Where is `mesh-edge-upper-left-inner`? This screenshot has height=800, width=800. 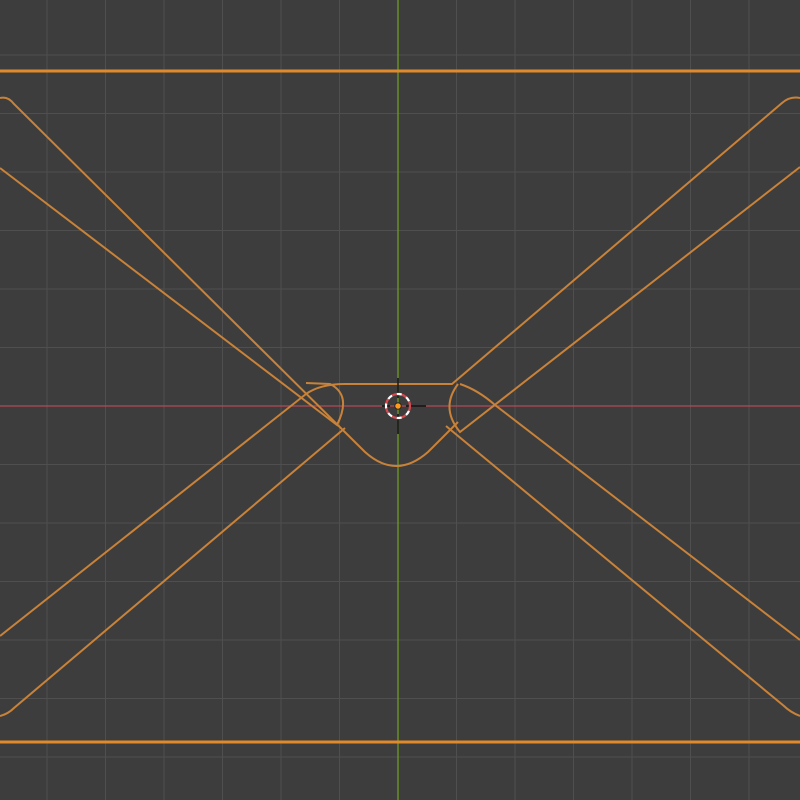
mesh-edge-upper-left-inner is located at coordinates (172, 297).